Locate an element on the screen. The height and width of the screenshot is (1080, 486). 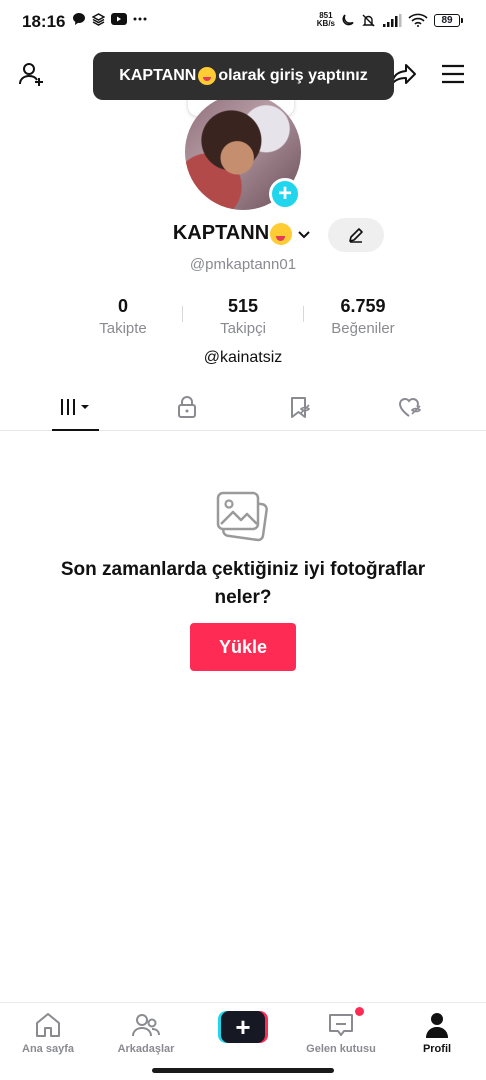
followers-label: Takipçi is located at coordinates (243, 328).